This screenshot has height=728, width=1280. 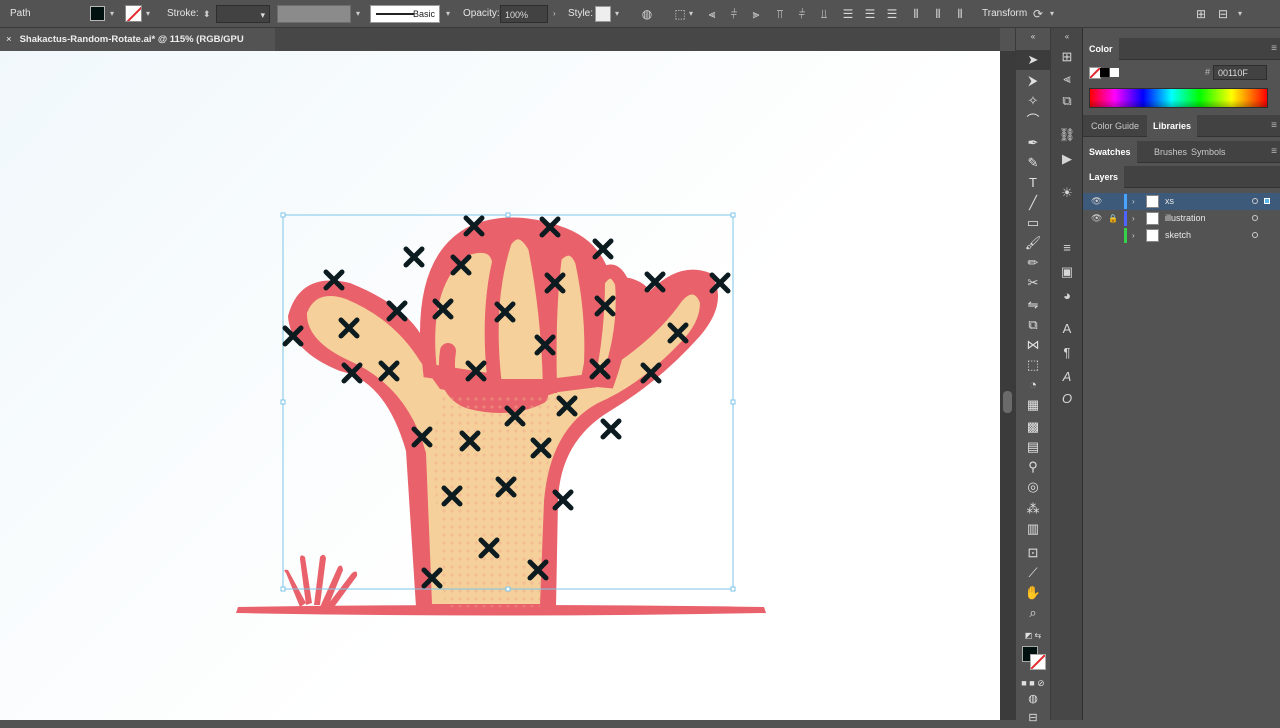 I want to click on profile-chevron-icon: ▾, so click(x=358, y=14).